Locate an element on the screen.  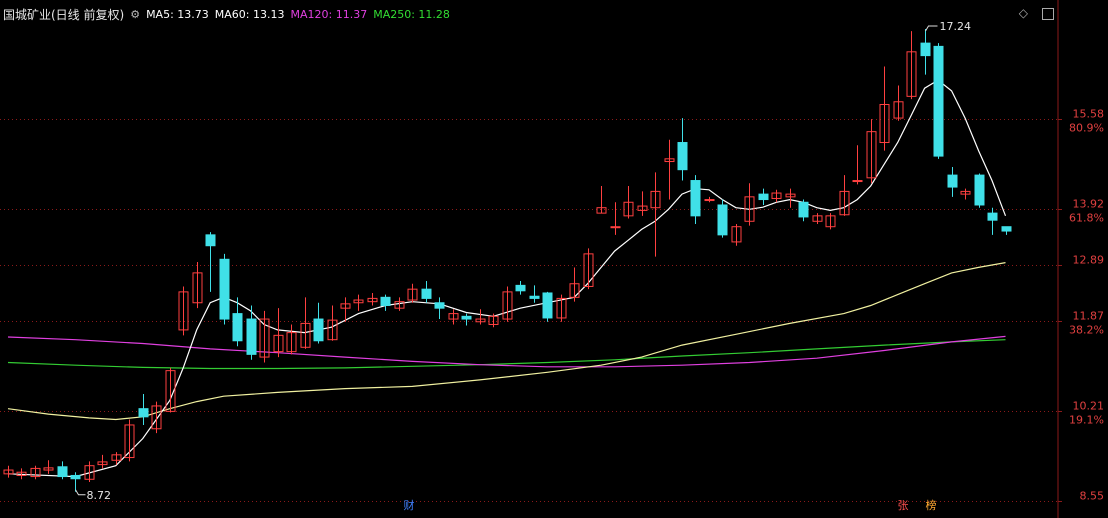
window-icon is located at coordinates (1048, 14).